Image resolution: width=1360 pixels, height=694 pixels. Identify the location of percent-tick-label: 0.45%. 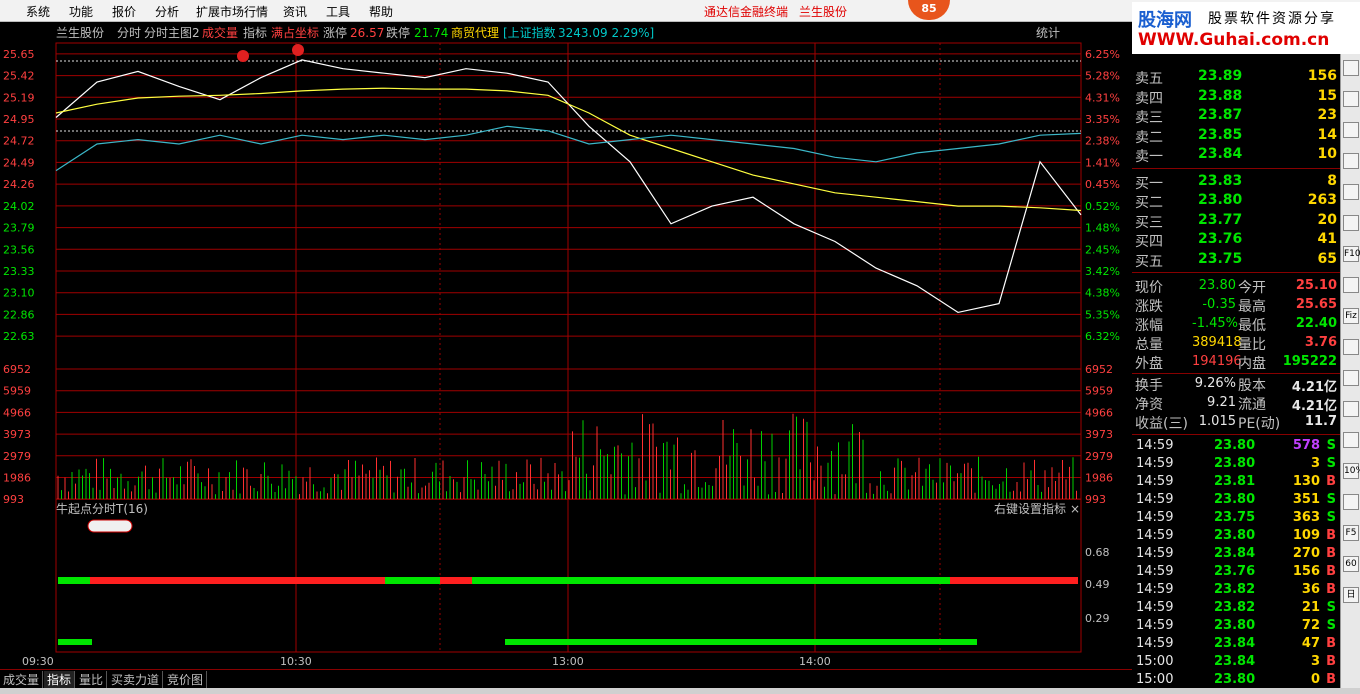
(1102, 184).